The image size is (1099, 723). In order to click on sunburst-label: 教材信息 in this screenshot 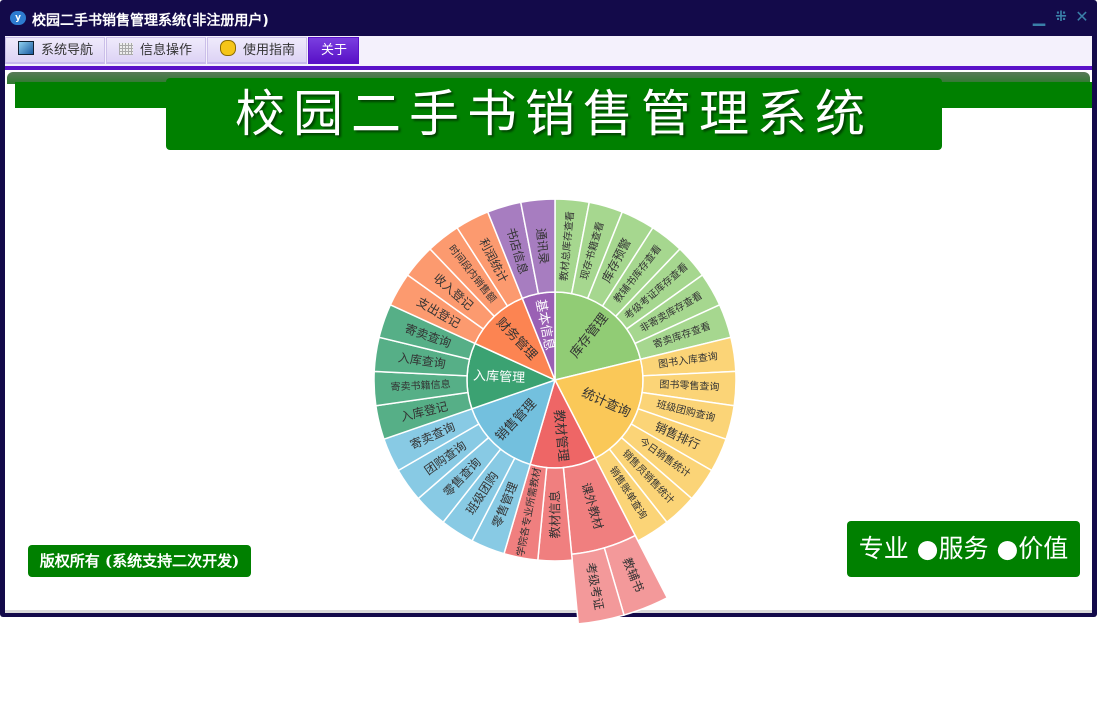, I will do `click(554, 514)`.